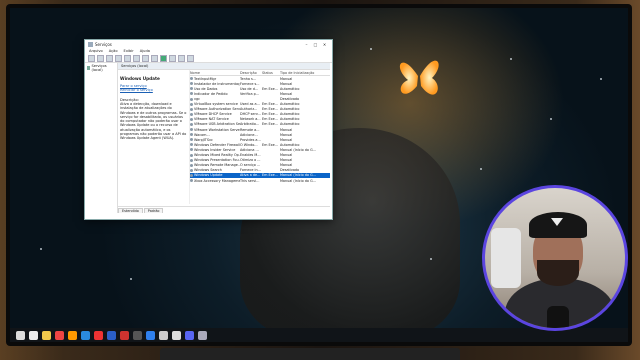  What do you see at coordinates (109, 58) in the screenshot?
I see `tree-icon` at bounding box center [109, 58].